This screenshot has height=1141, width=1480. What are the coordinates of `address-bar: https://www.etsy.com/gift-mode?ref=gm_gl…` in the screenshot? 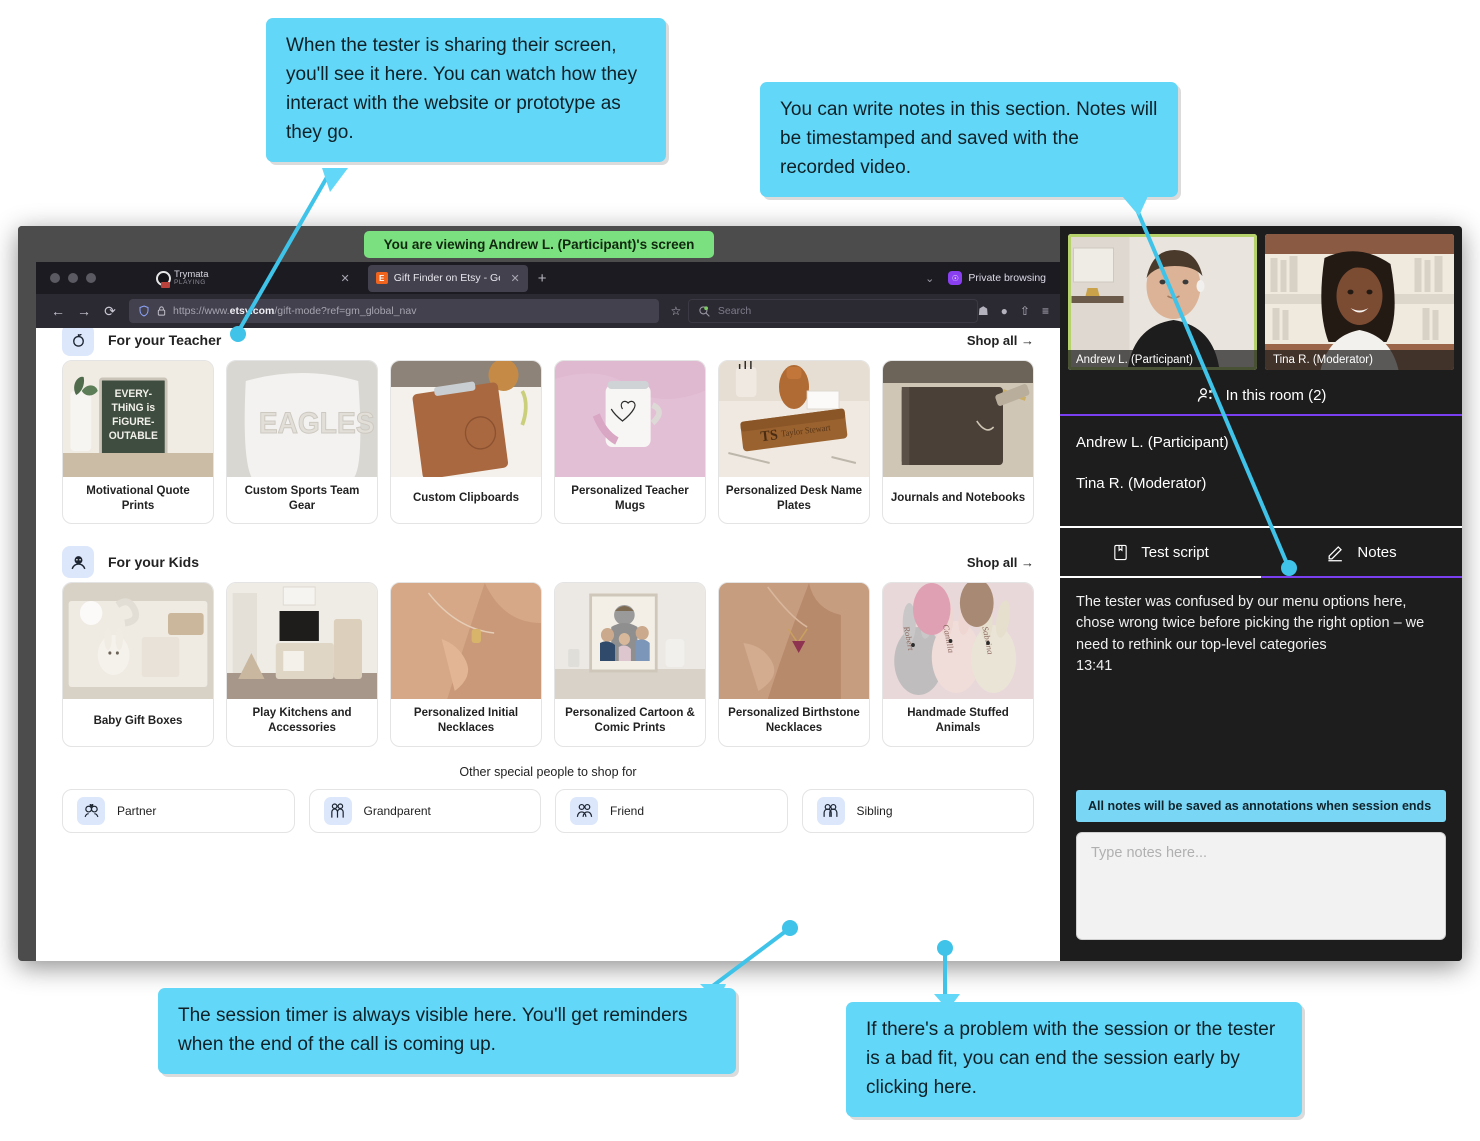 It's located at (394, 311).